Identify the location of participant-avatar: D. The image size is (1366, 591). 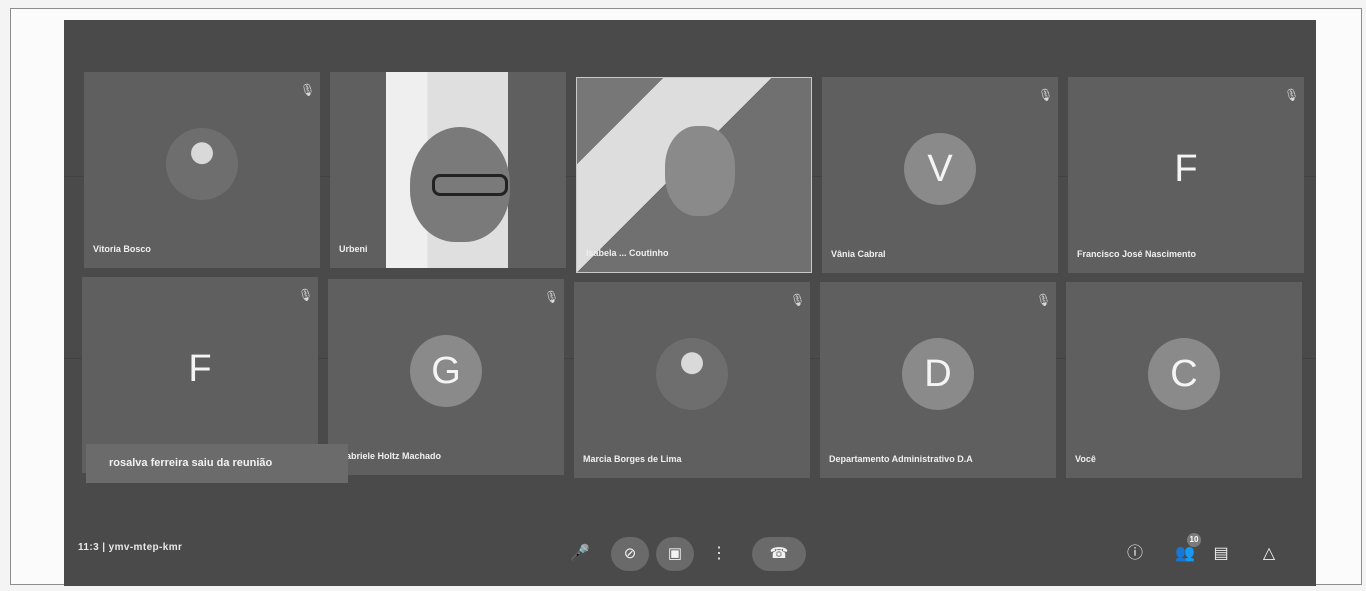
(938, 374).